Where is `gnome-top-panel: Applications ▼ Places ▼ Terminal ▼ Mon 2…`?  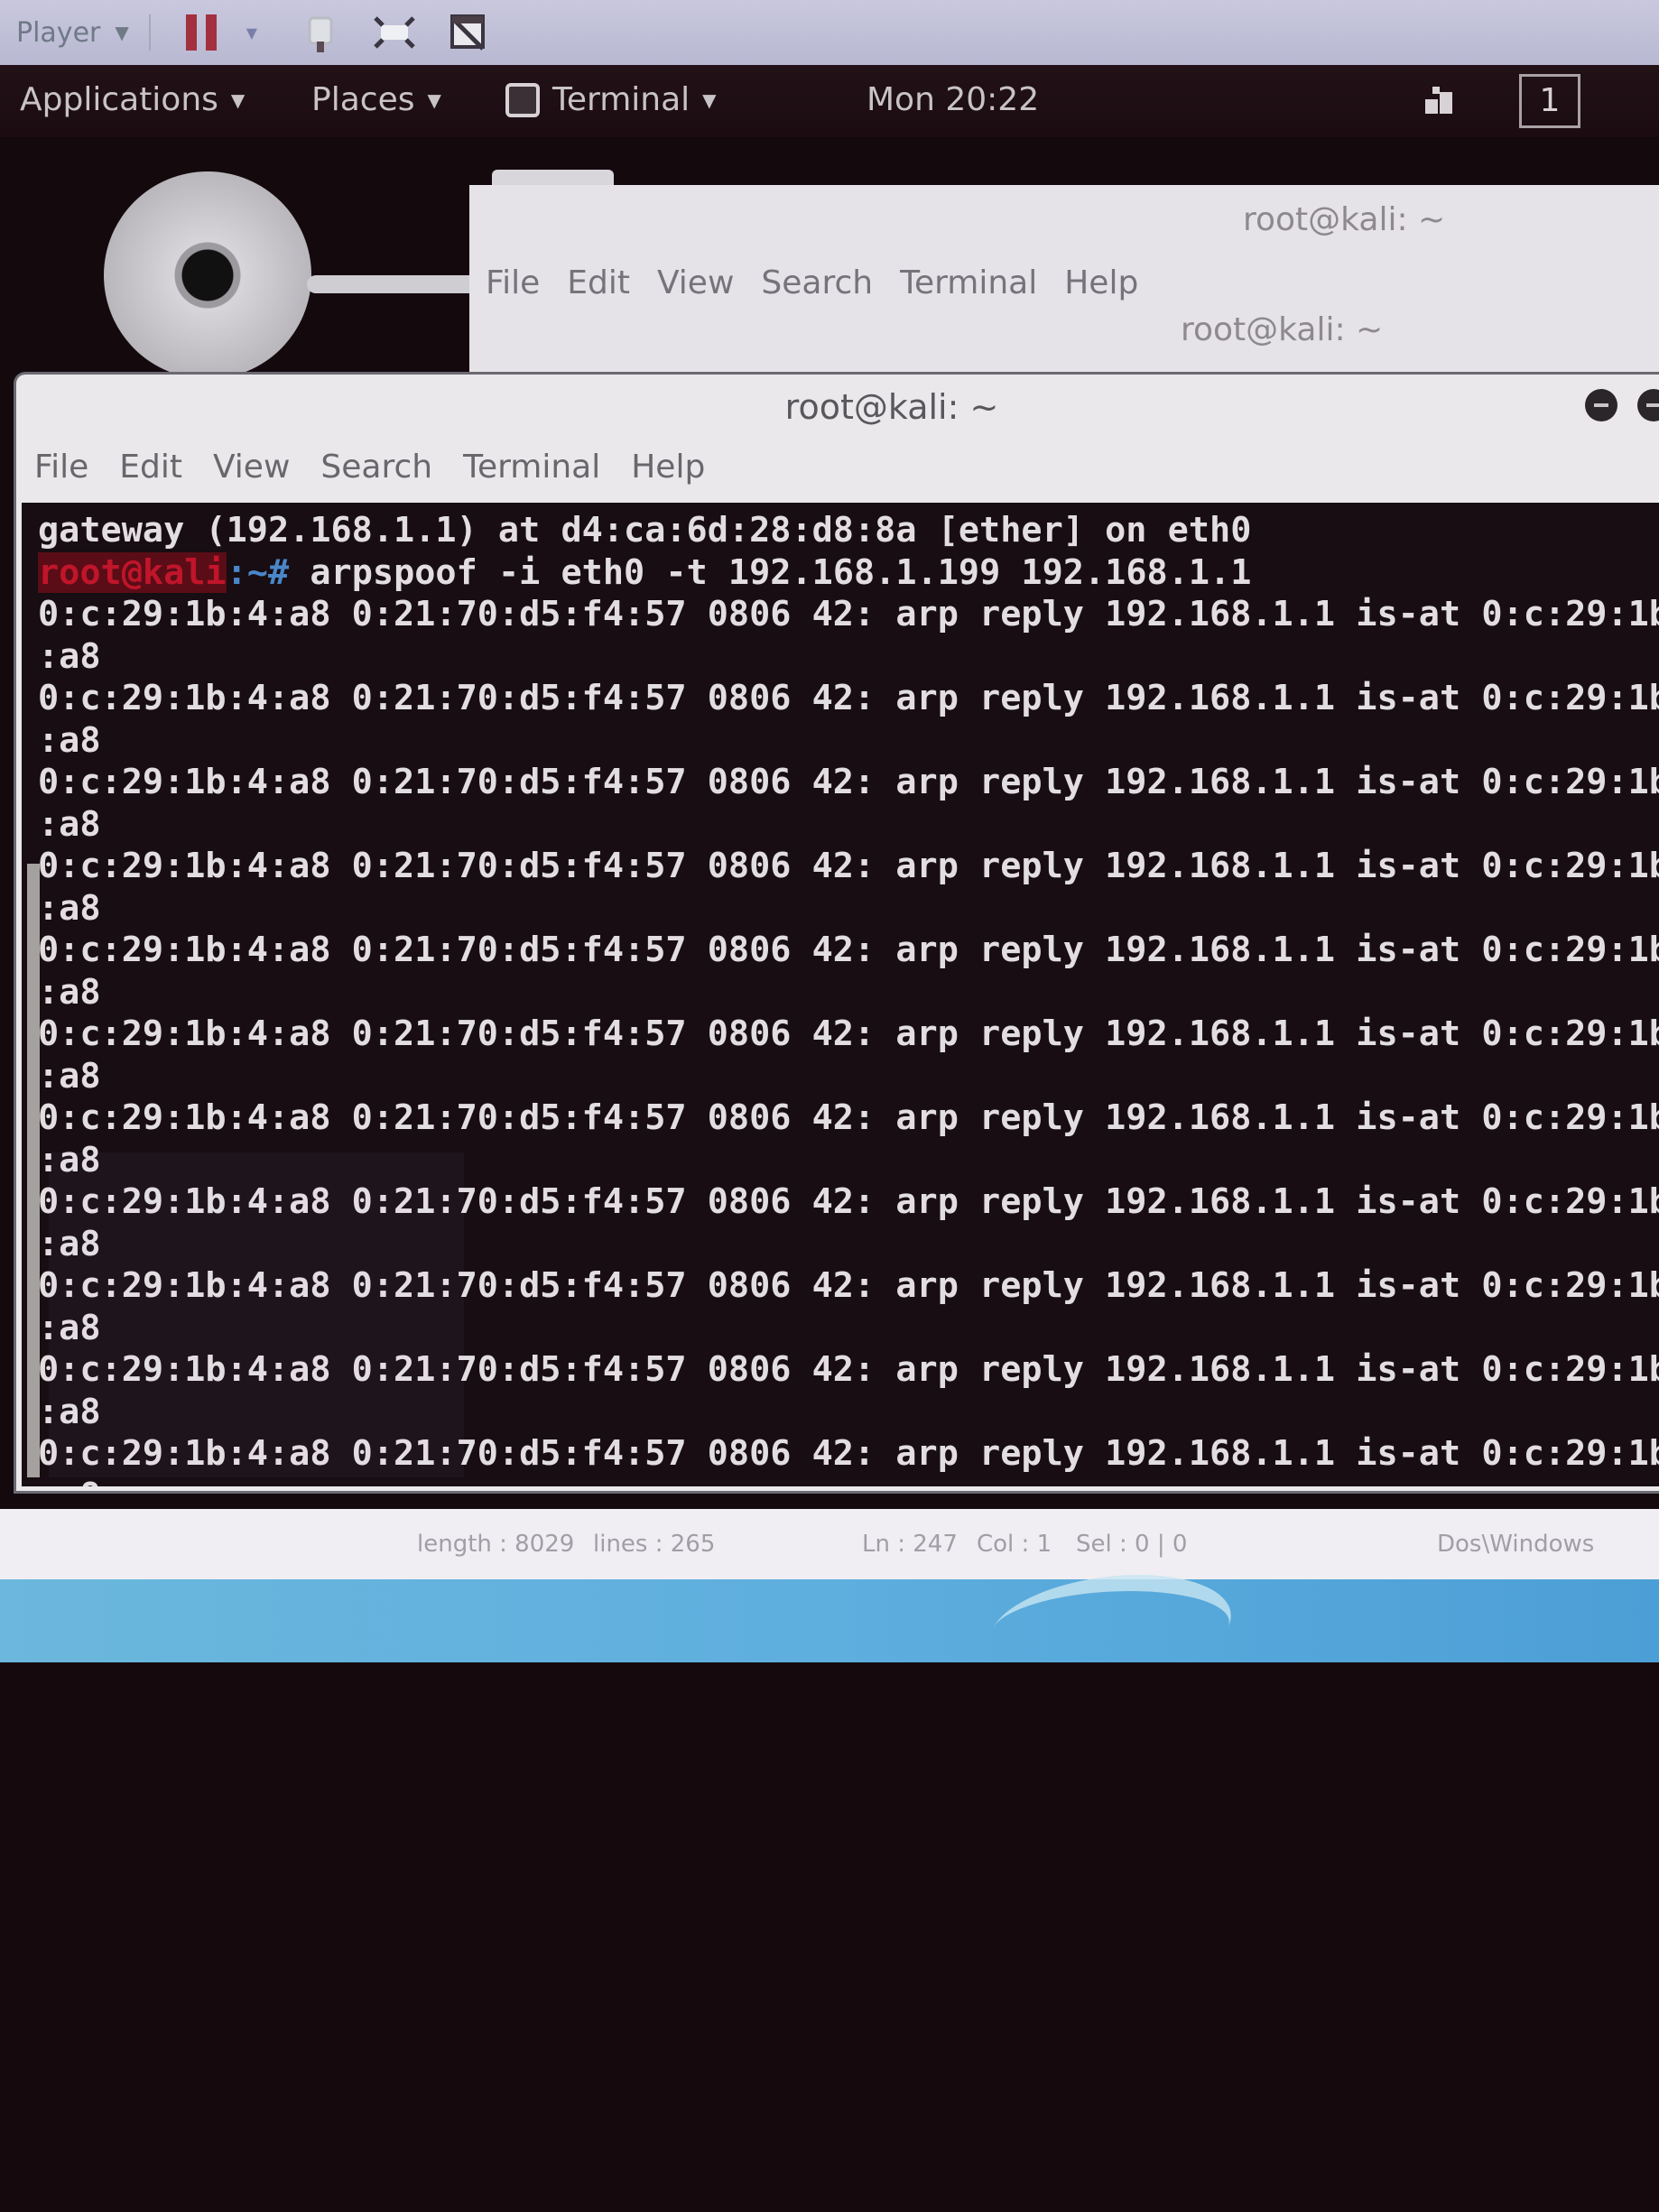 gnome-top-panel: Applications ▼ Places ▼ Terminal ▼ Mon 2… is located at coordinates (829, 101).